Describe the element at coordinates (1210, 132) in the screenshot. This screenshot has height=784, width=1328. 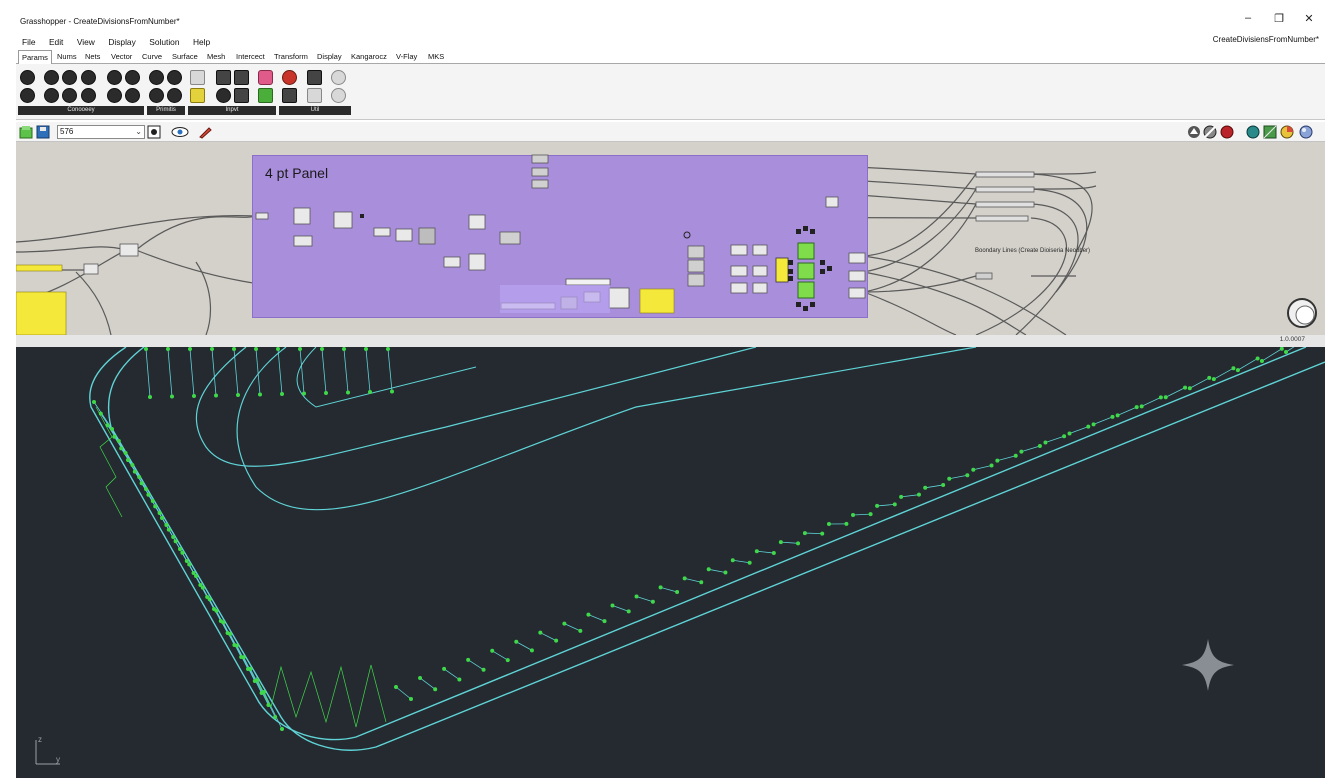
I see `preview-wire-icon` at that location.